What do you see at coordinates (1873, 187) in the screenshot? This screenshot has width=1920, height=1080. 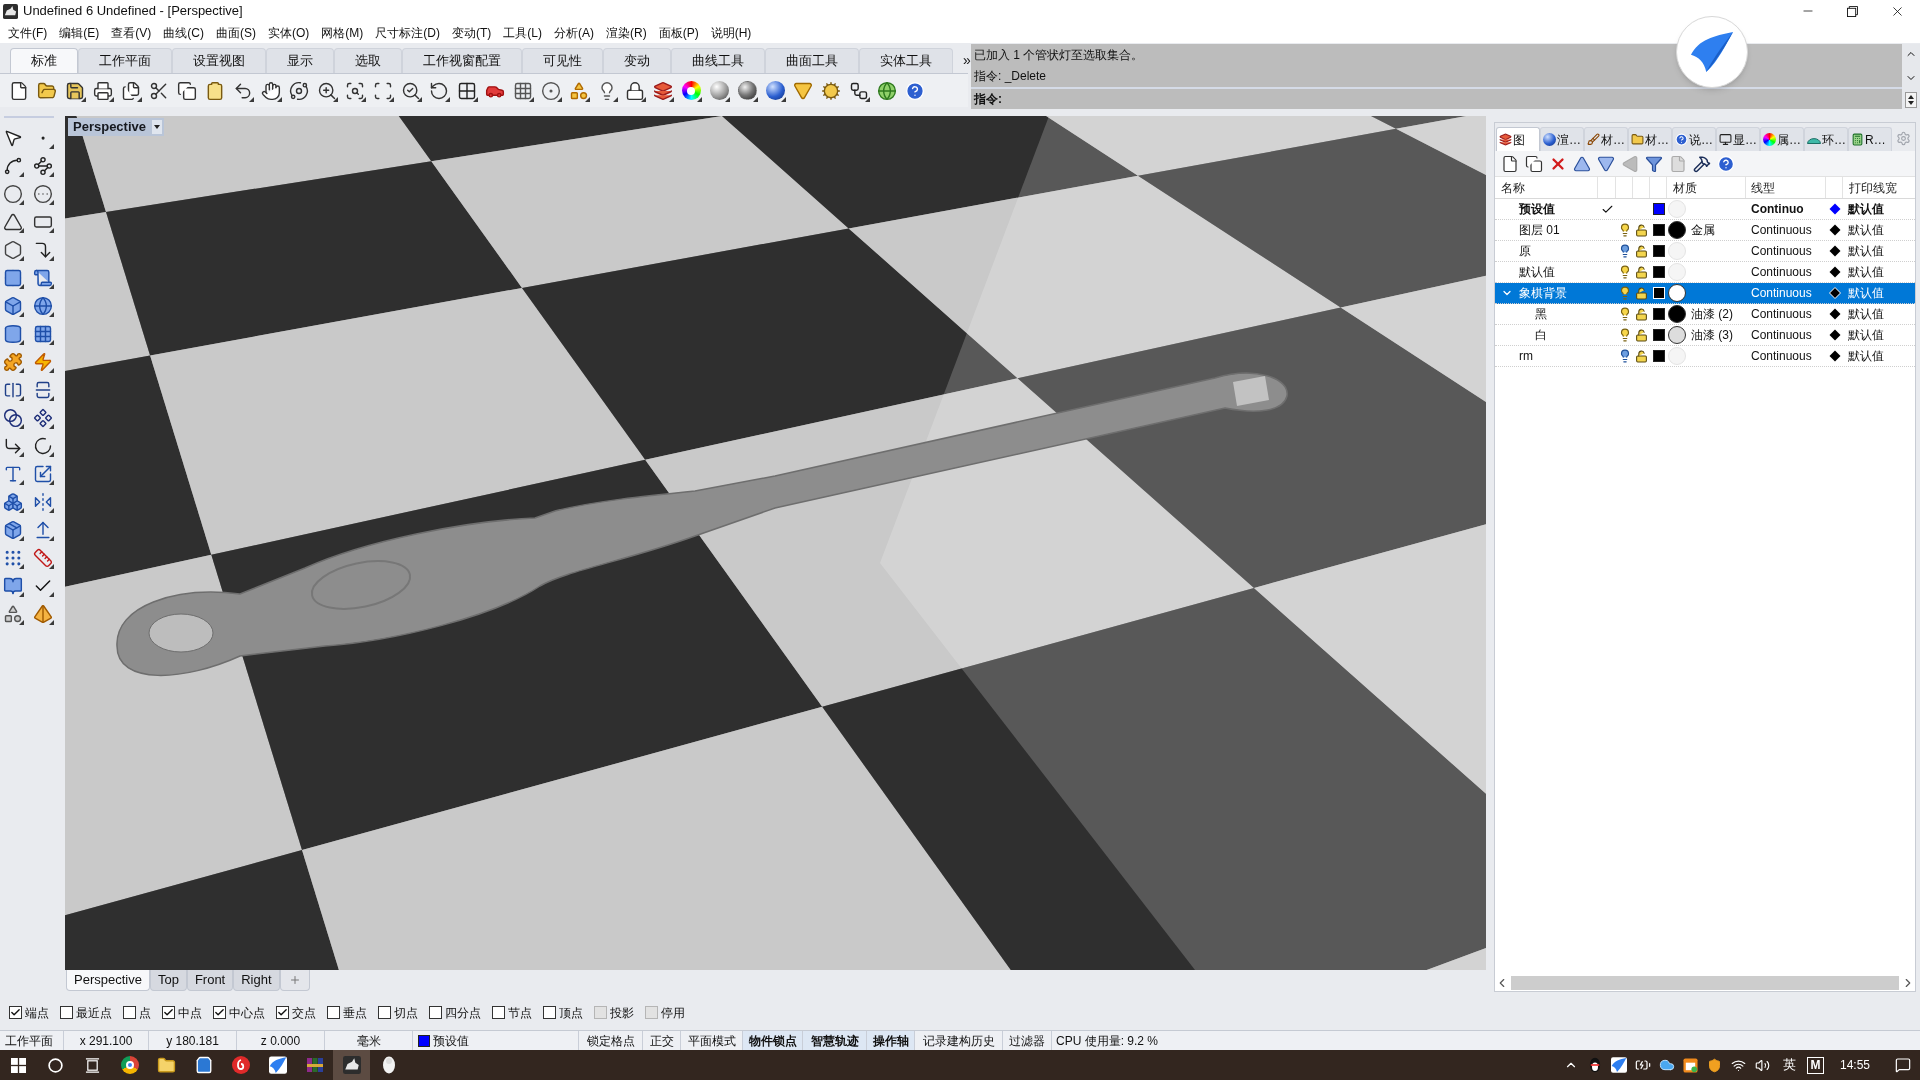 I see `column-header: 打印线宽` at bounding box center [1873, 187].